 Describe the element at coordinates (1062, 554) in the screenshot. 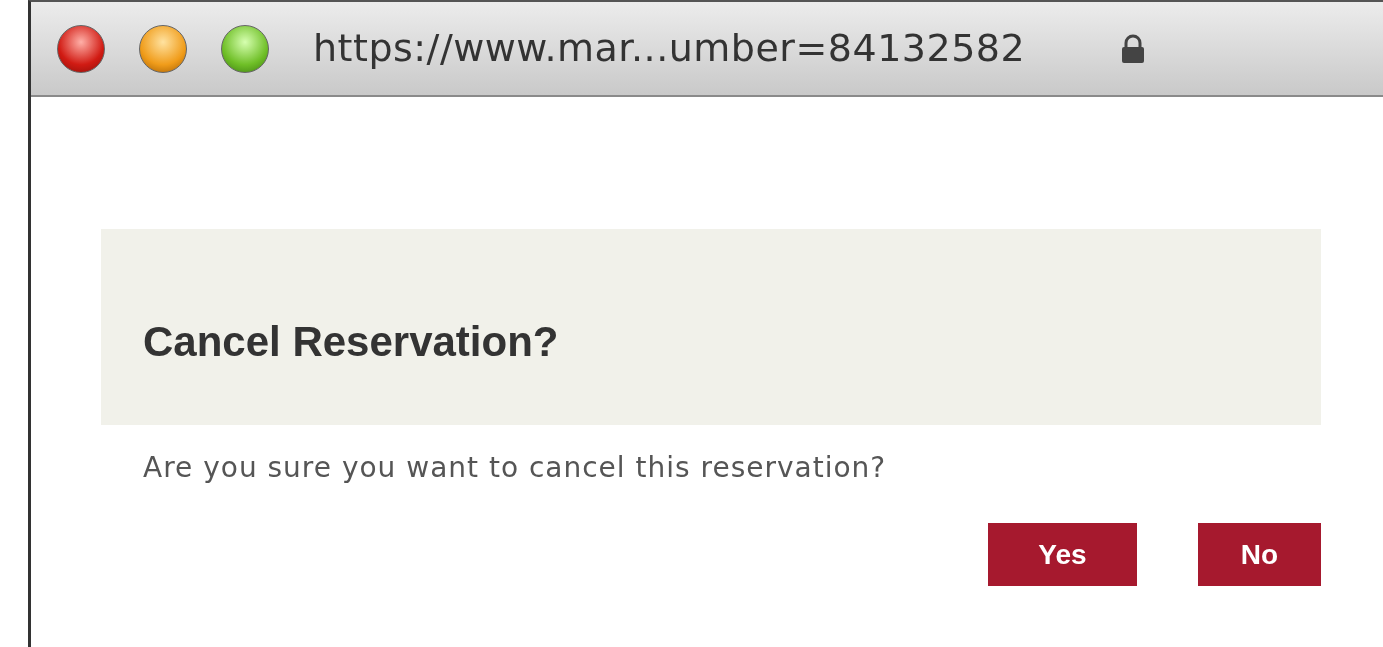

I see `yes-button: Yes` at that location.